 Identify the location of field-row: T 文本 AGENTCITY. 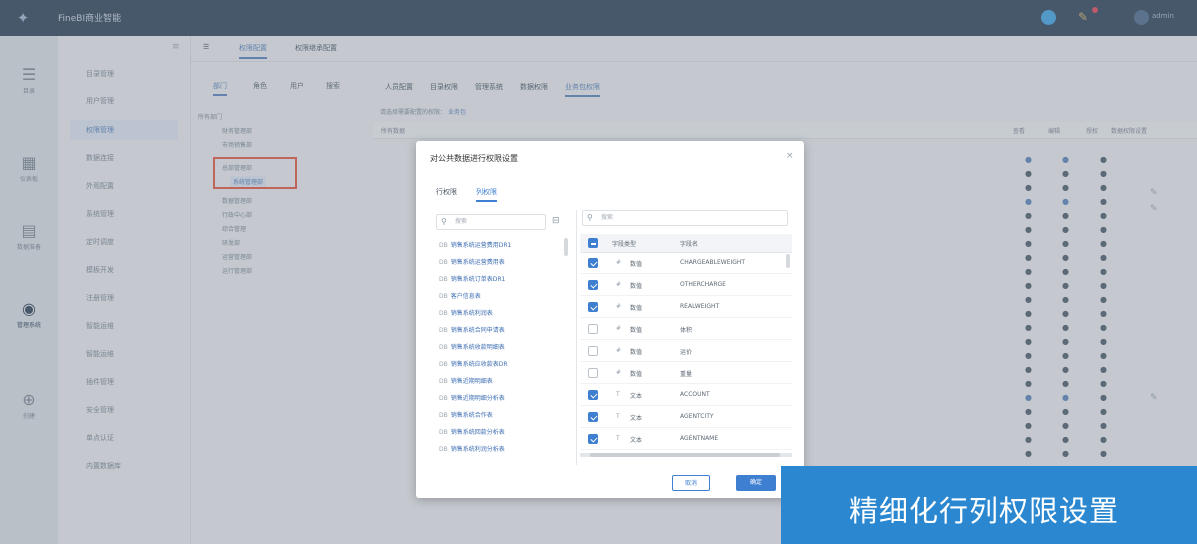
(686, 417).